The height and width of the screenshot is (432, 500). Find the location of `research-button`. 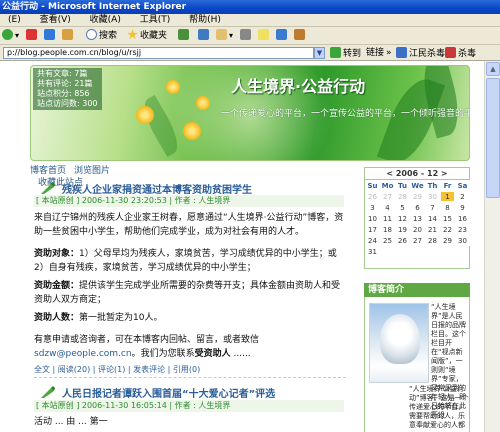

research-button is located at coordinates (300, 36).